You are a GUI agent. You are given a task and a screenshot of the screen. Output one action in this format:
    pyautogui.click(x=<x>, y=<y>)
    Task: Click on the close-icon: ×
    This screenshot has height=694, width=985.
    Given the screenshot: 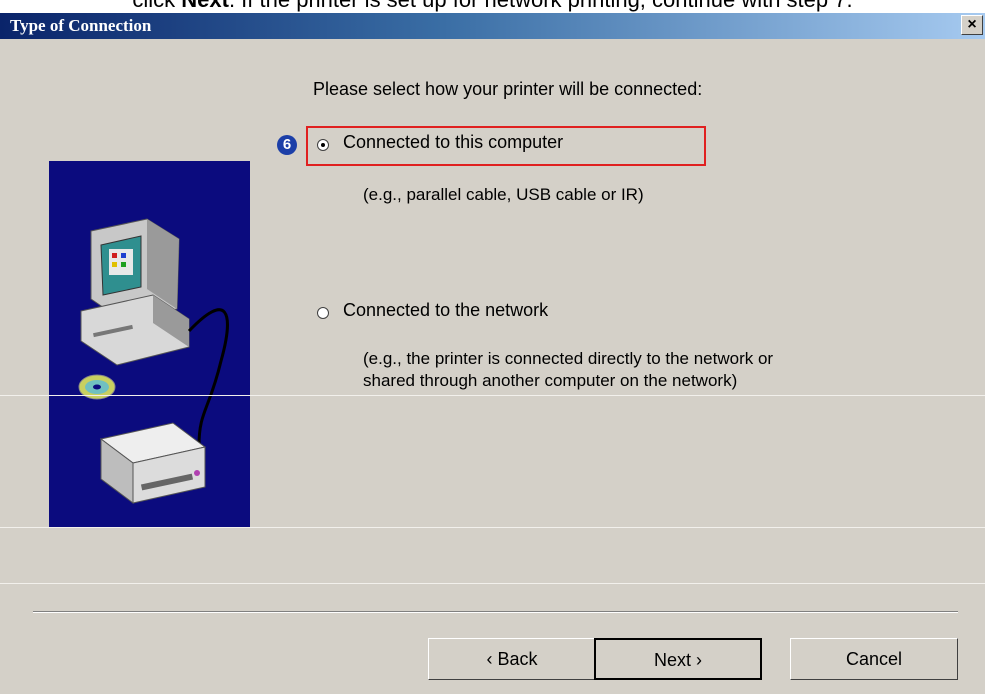 What is the action you would take?
    pyautogui.click(x=972, y=24)
    